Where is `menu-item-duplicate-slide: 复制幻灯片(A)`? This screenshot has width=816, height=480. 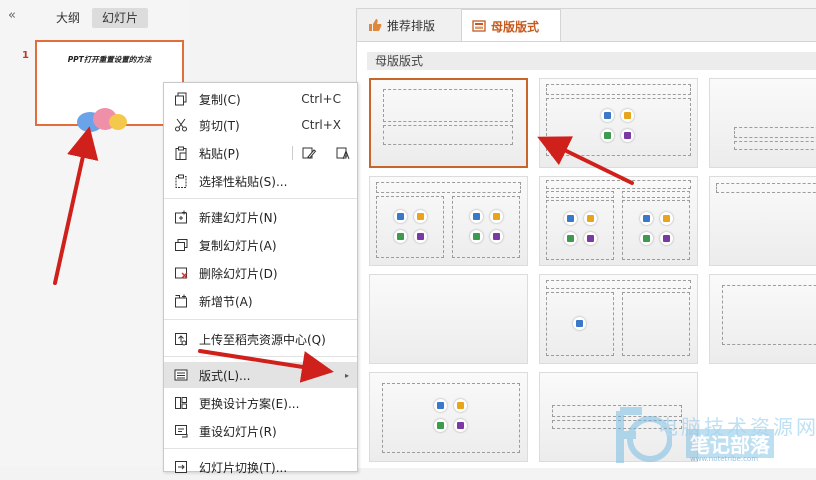
menu-item-duplicate-slide: 复制幻灯片(A) is located at coordinates (260, 245).